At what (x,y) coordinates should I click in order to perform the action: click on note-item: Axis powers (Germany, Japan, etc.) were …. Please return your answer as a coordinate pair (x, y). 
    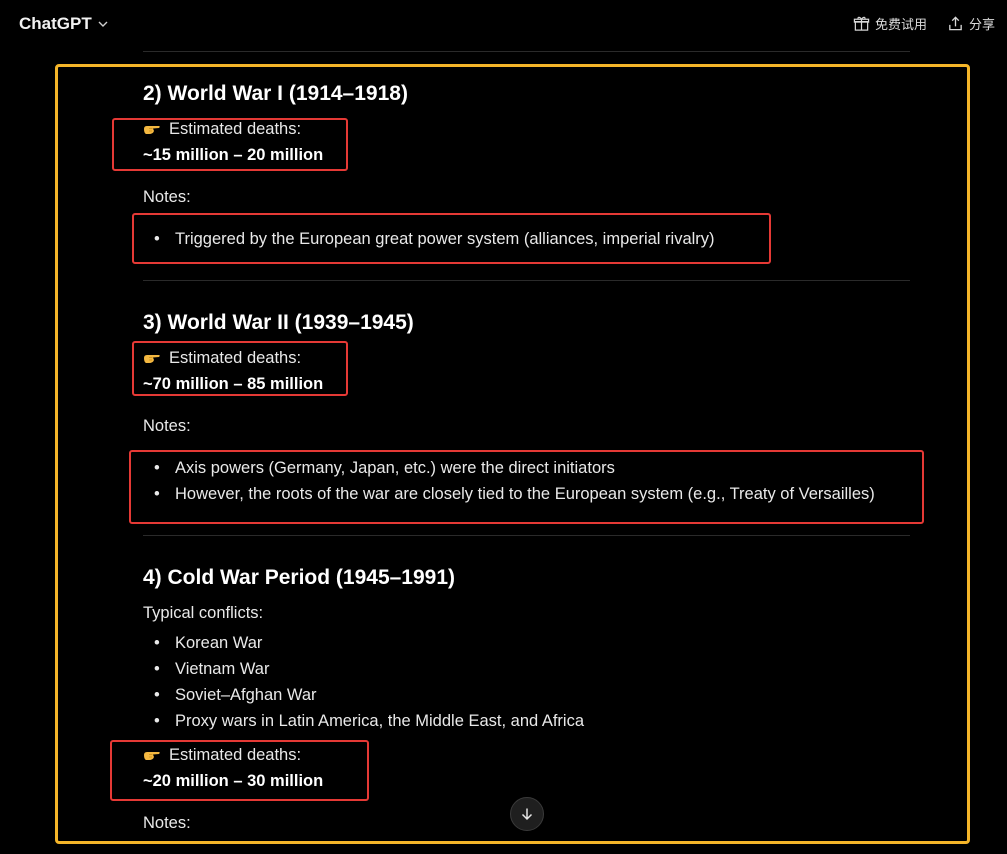
    Looking at the image, I should click on (384, 468).